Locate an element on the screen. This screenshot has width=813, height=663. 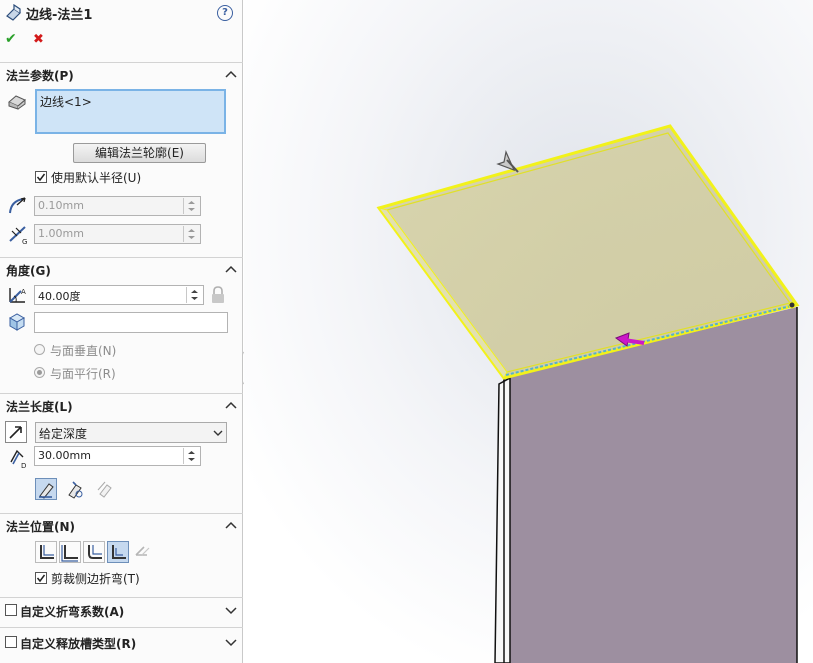
flange-length-input: 30.00mm is located at coordinates (117, 456).